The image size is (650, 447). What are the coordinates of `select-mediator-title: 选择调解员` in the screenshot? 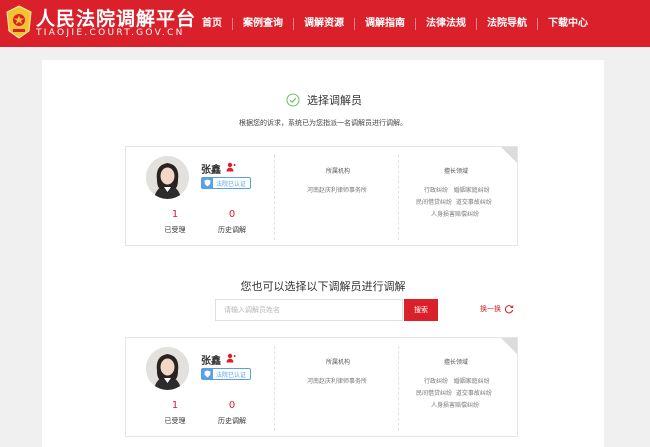 It's located at (334, 100).